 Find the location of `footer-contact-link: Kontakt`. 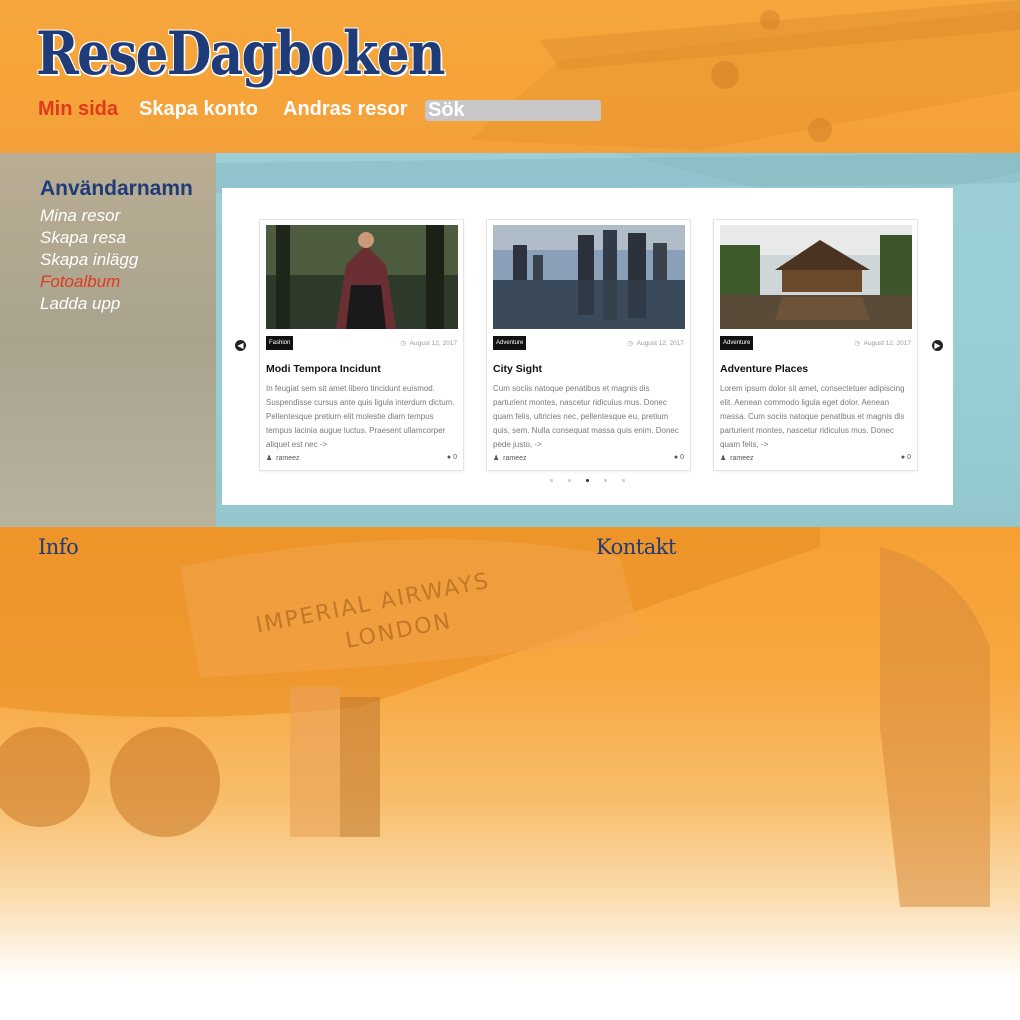

footer-contact-link: Kontakt is located at coordinates (636, 547).